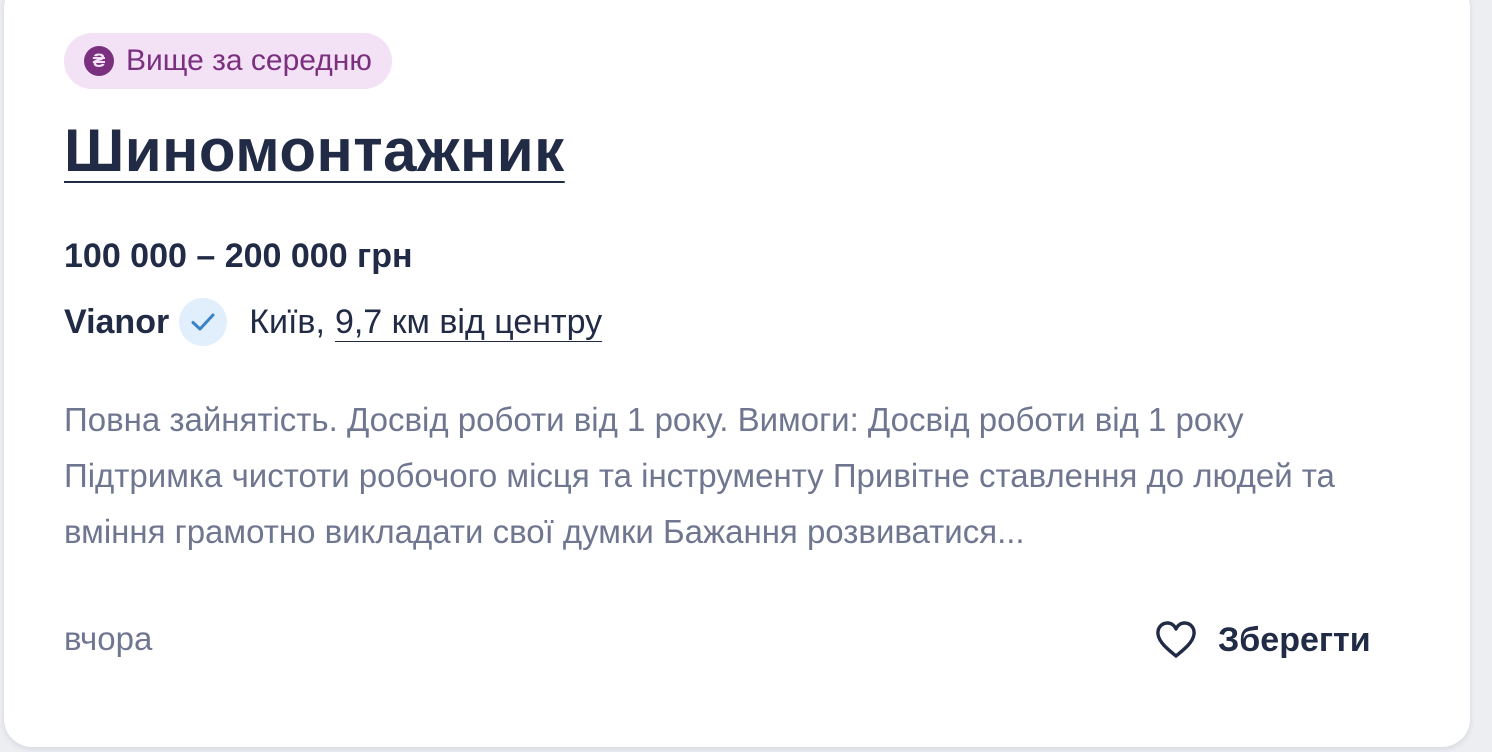  Describe the element at coordinates (1176, 639) in the screenshot. I see `heart-icon` at that location.